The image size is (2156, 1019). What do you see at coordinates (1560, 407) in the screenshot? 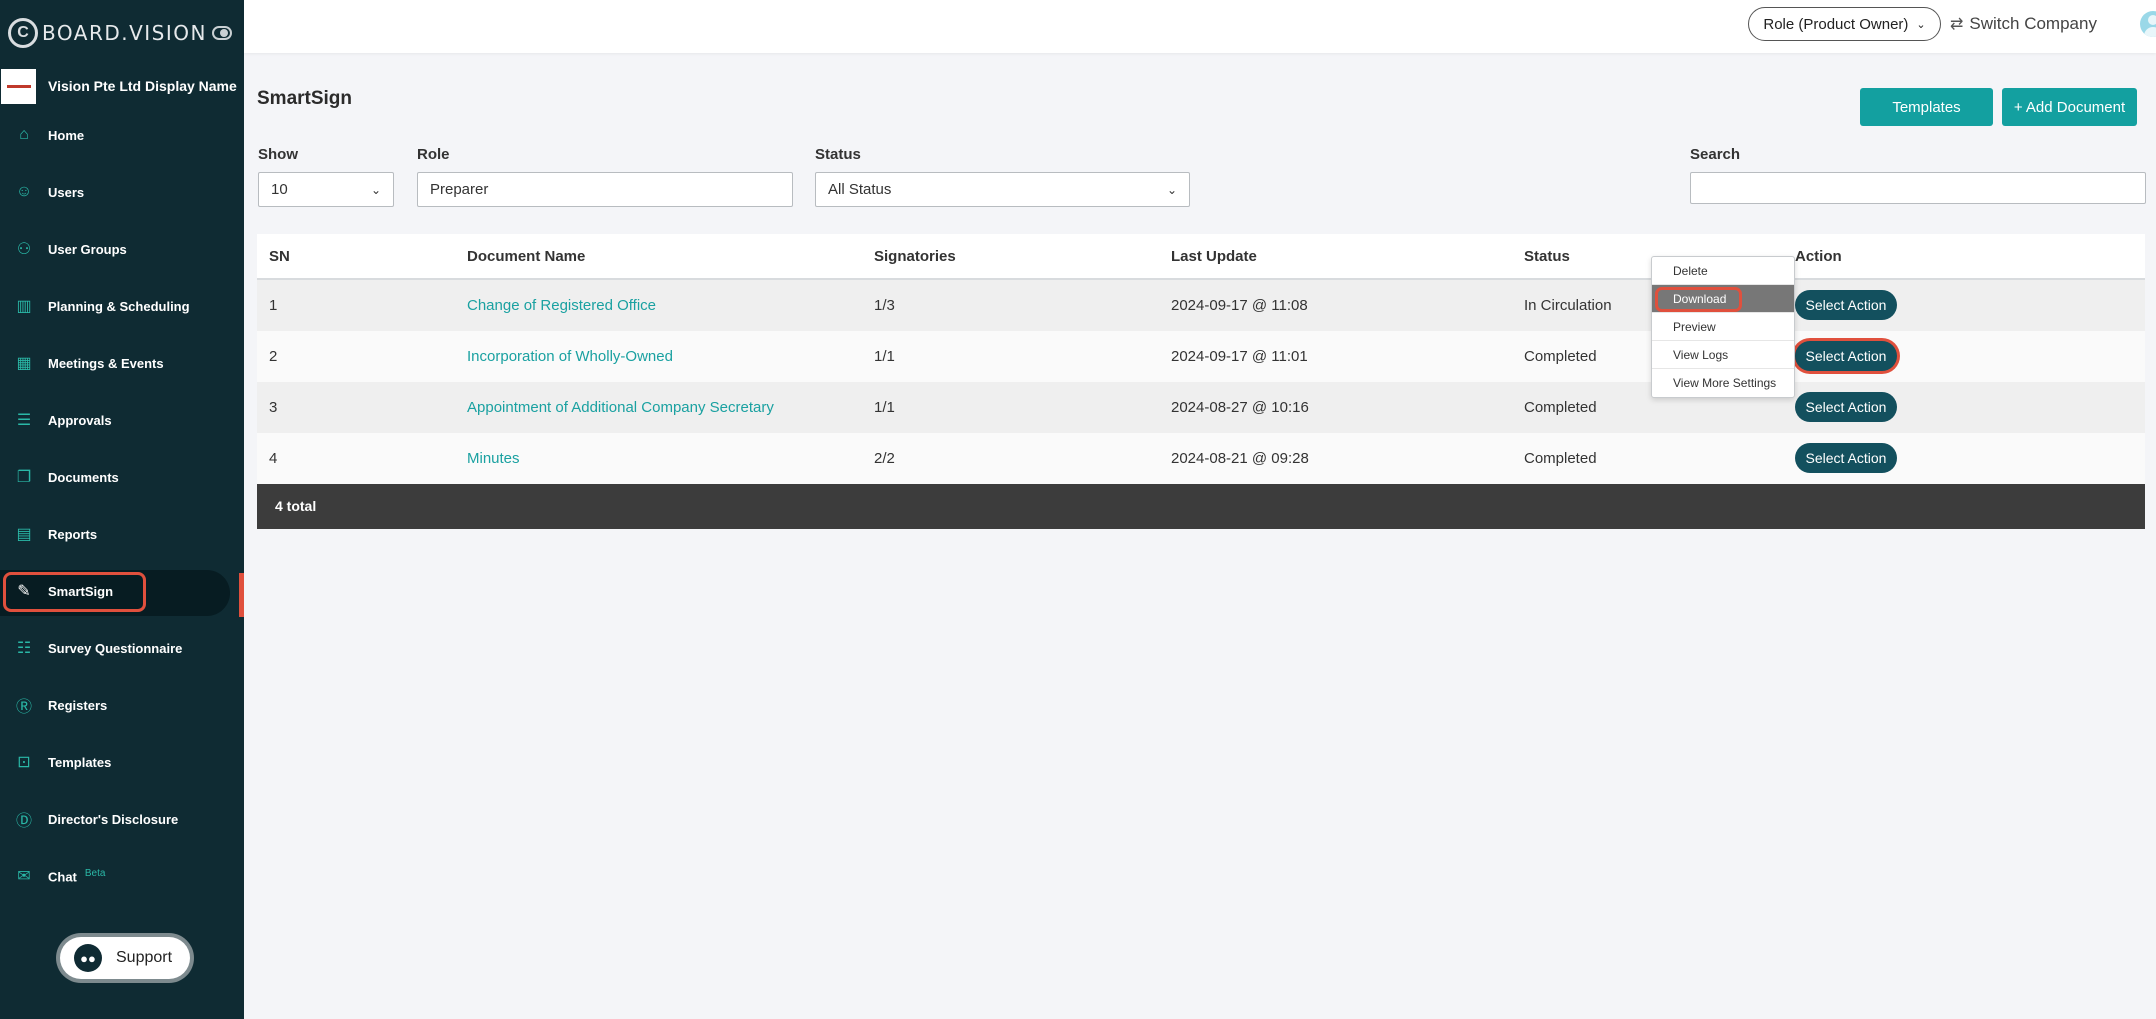
I see `cell-status: Completed` at bounding box center [1560, 407].